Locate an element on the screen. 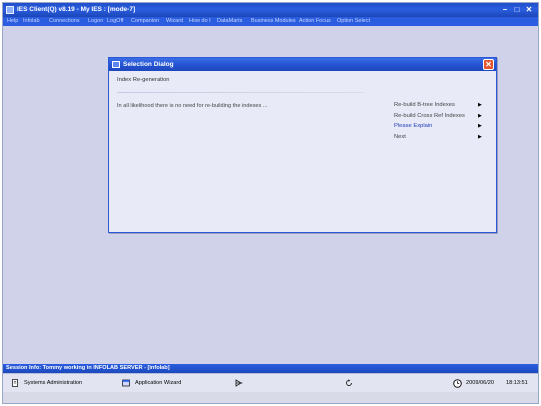 This screenshot has height=406, width=541. divider is located at coordinates (240, 92).